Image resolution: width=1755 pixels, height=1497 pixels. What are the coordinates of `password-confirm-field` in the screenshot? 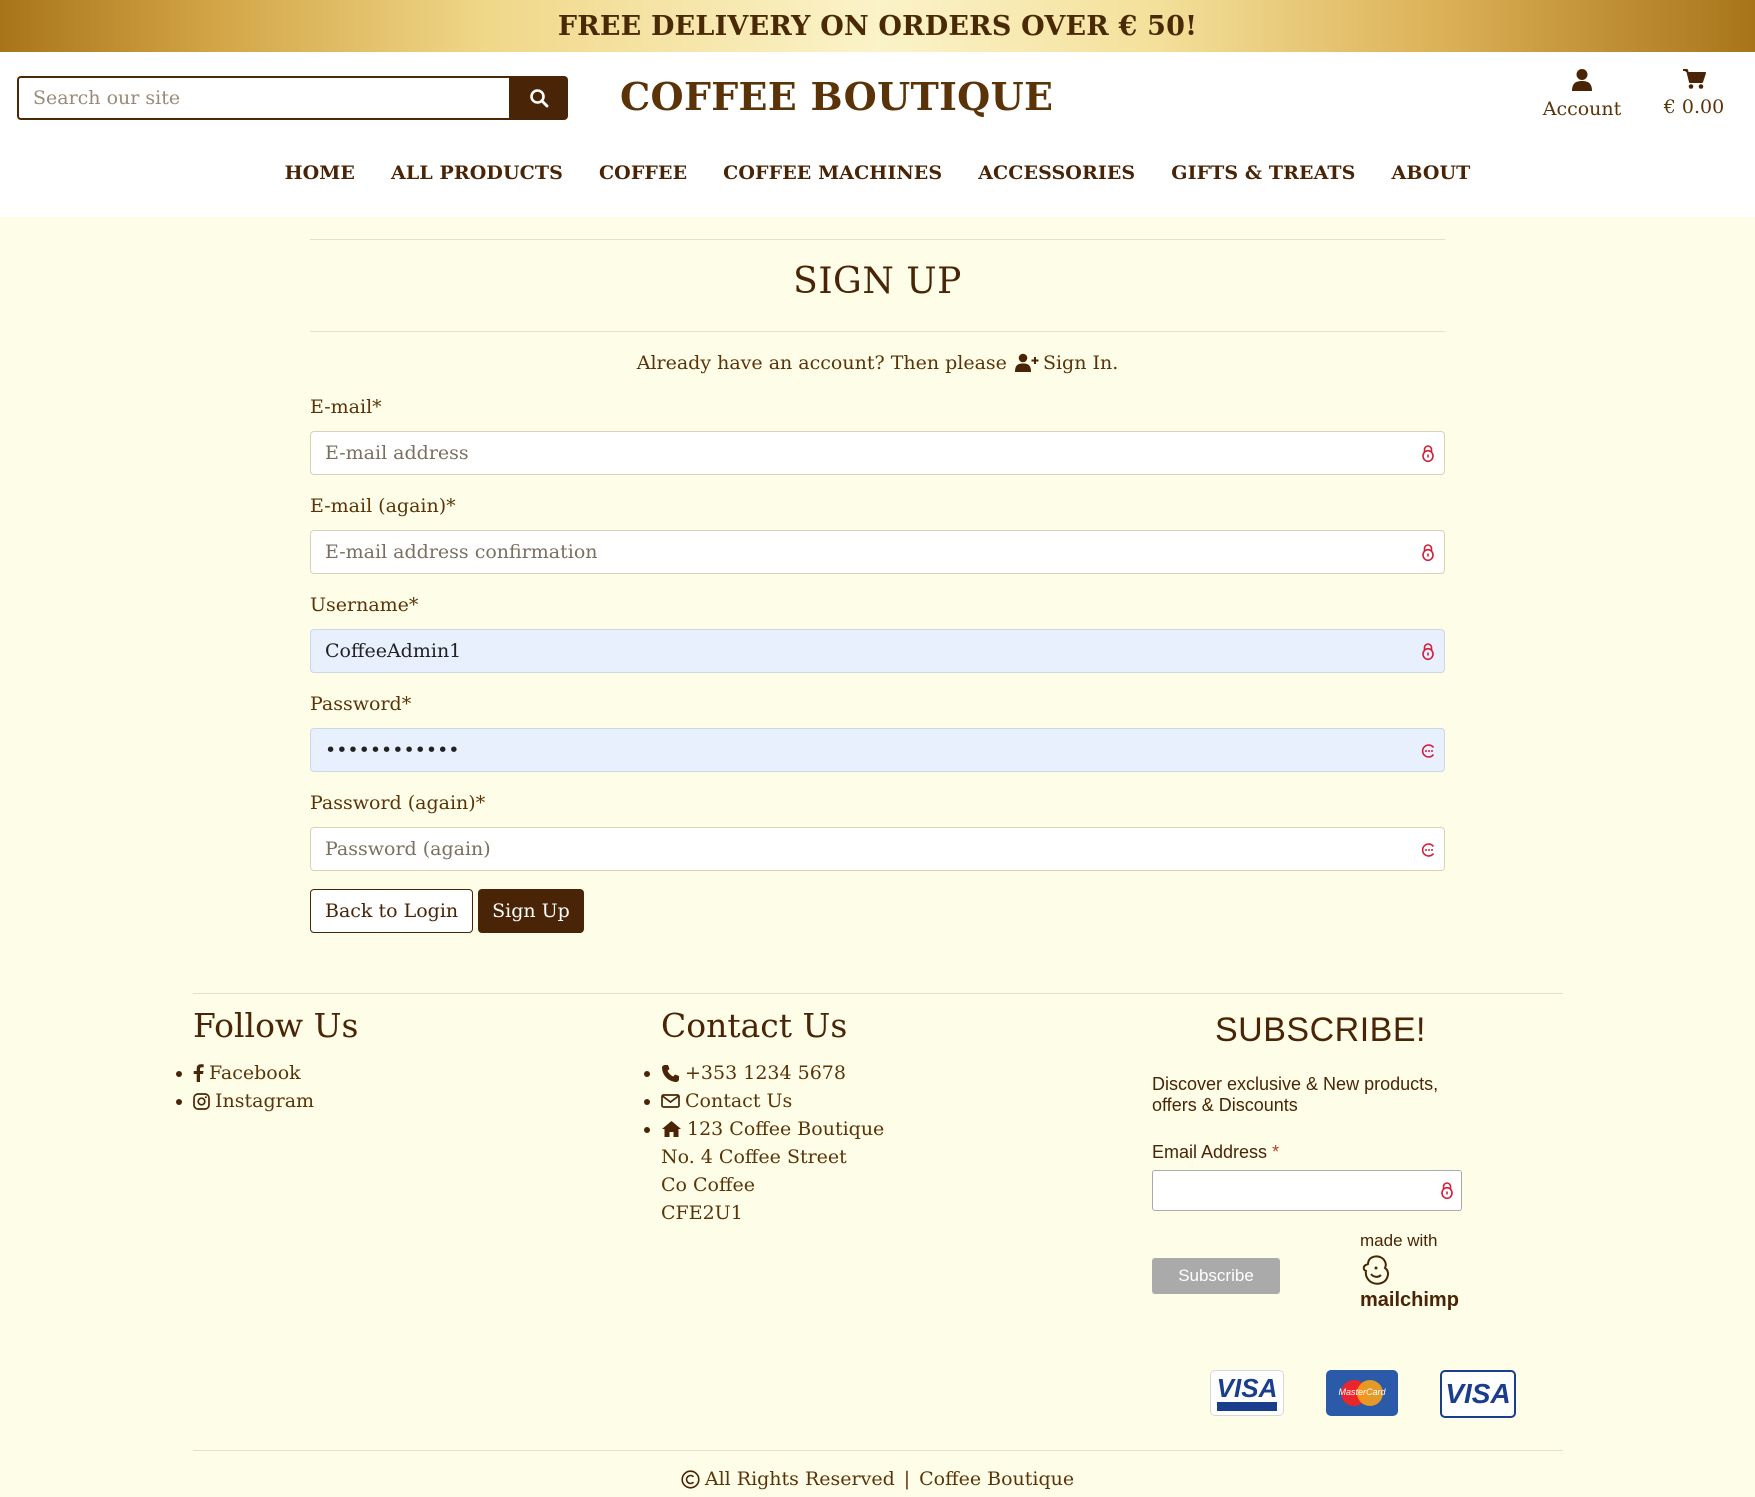 It's located at (877, 849).